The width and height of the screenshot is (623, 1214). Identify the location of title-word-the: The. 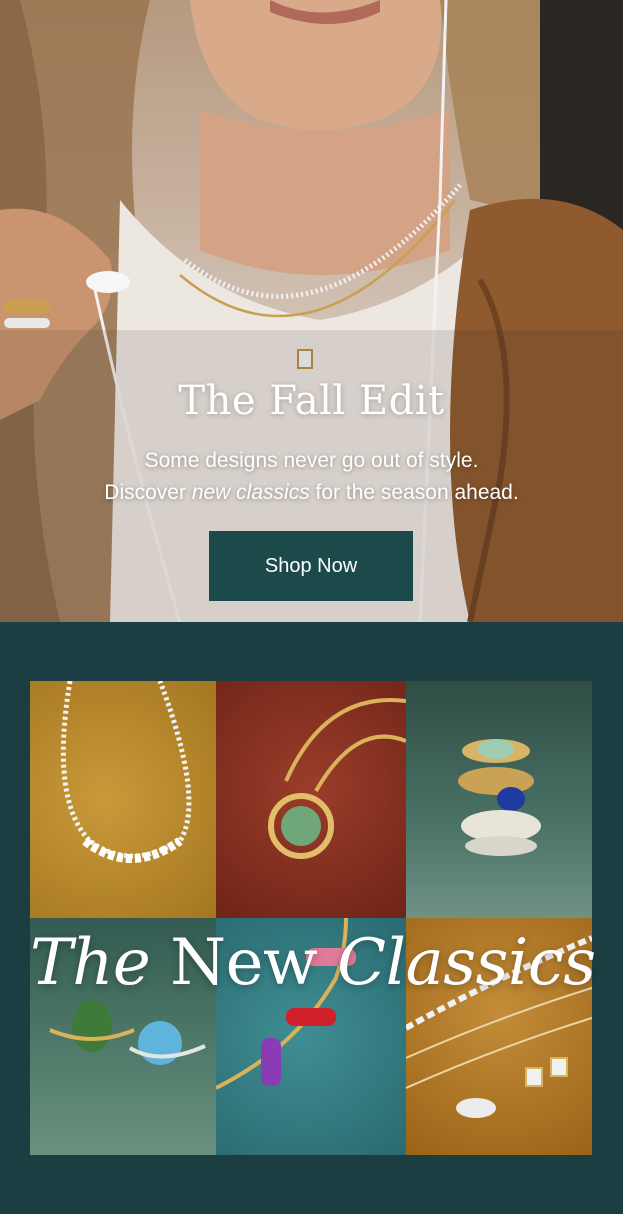
(90, 963).